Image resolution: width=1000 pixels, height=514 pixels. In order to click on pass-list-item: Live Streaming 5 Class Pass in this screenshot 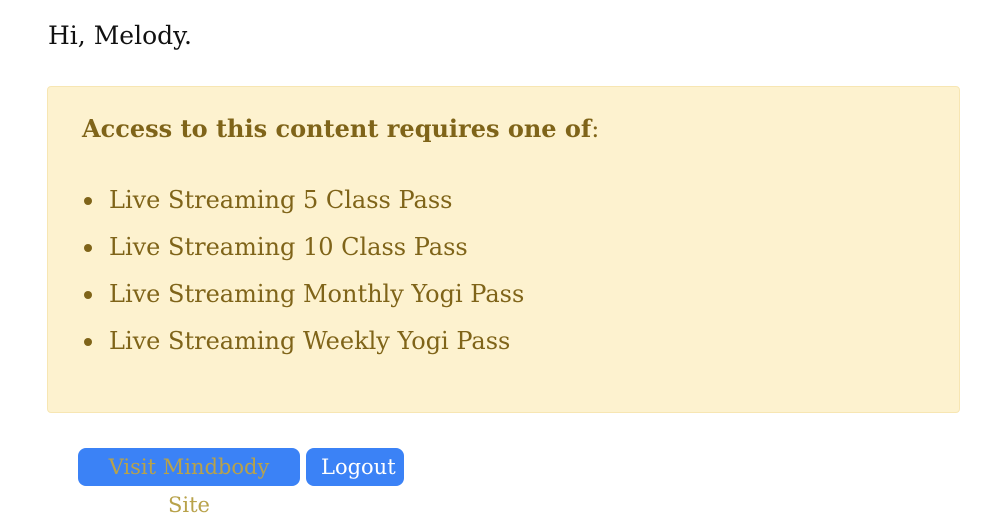, I will do `click(503, 200)`.